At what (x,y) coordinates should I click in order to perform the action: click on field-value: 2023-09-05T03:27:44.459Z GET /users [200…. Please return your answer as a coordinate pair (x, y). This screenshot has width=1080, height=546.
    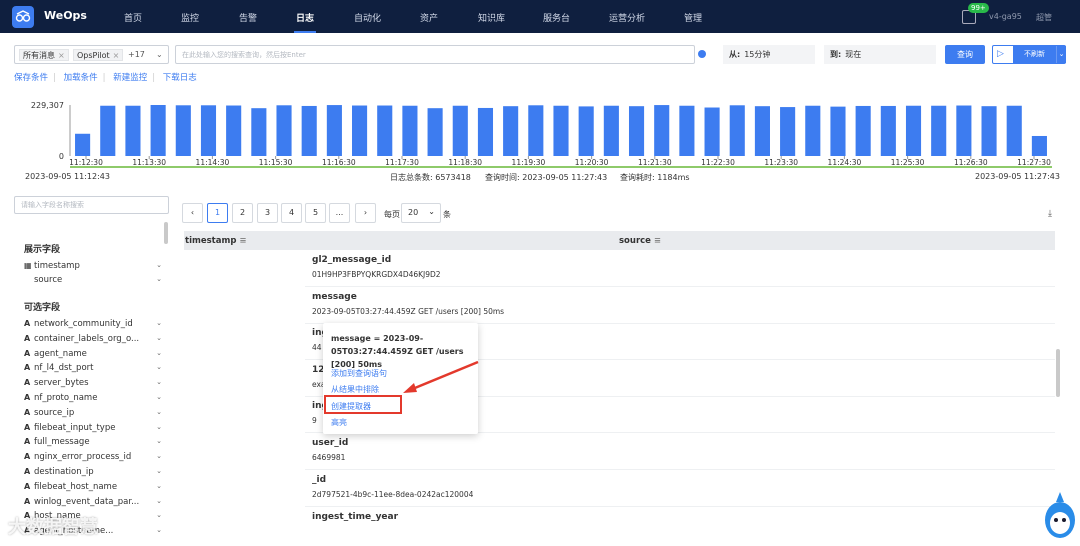
    Looking at the image, I should click on (408, 311).